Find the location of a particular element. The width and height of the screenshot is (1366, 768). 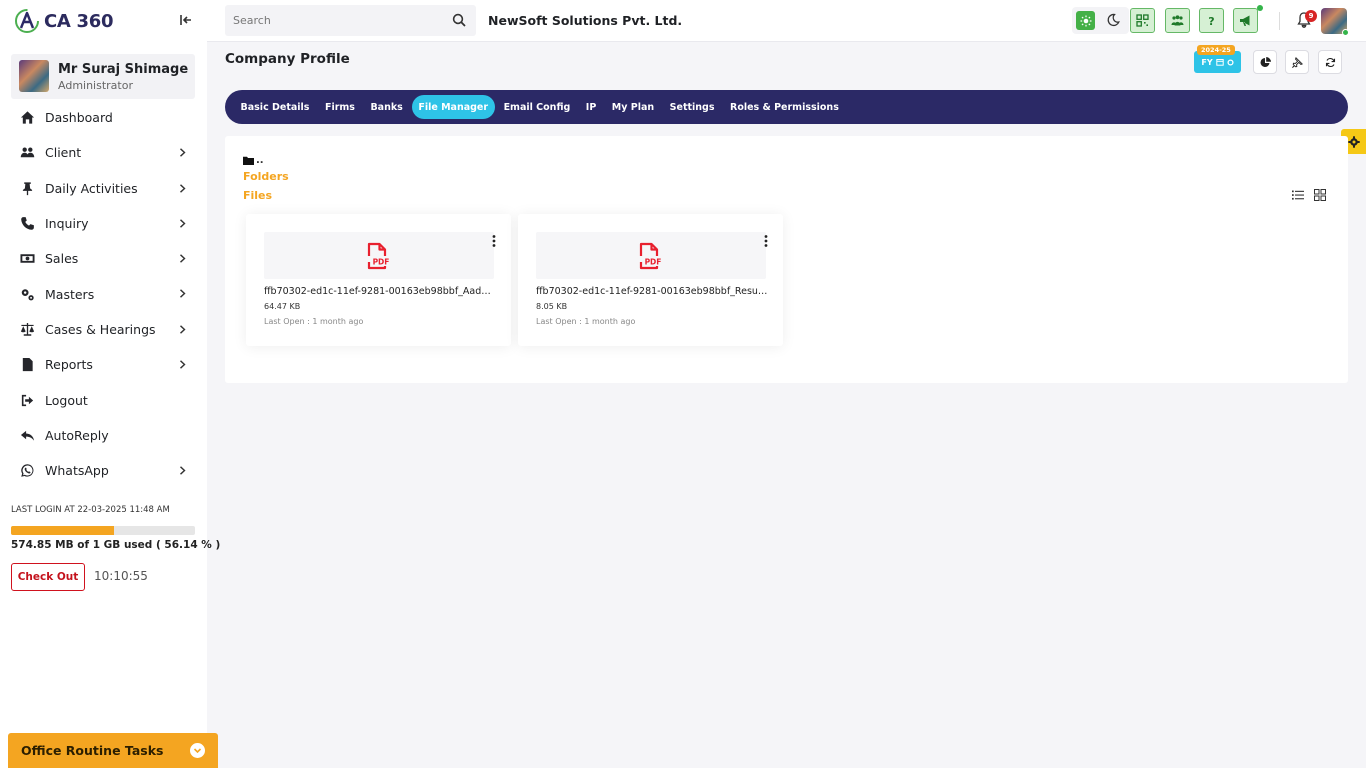

phone-icon is located at coordinates (27, 223).